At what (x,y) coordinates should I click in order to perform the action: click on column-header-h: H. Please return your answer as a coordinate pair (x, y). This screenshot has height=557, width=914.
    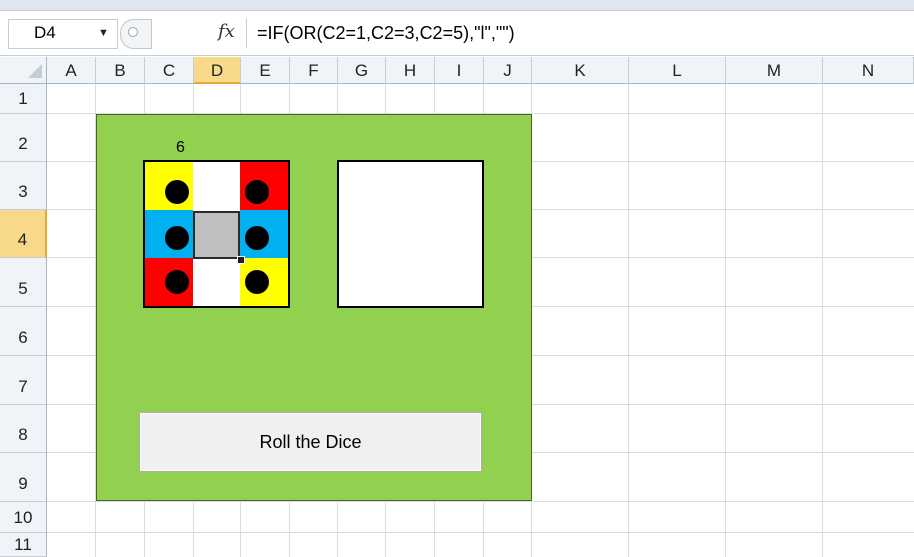
    Looking at the image, I should click on (410, 70).